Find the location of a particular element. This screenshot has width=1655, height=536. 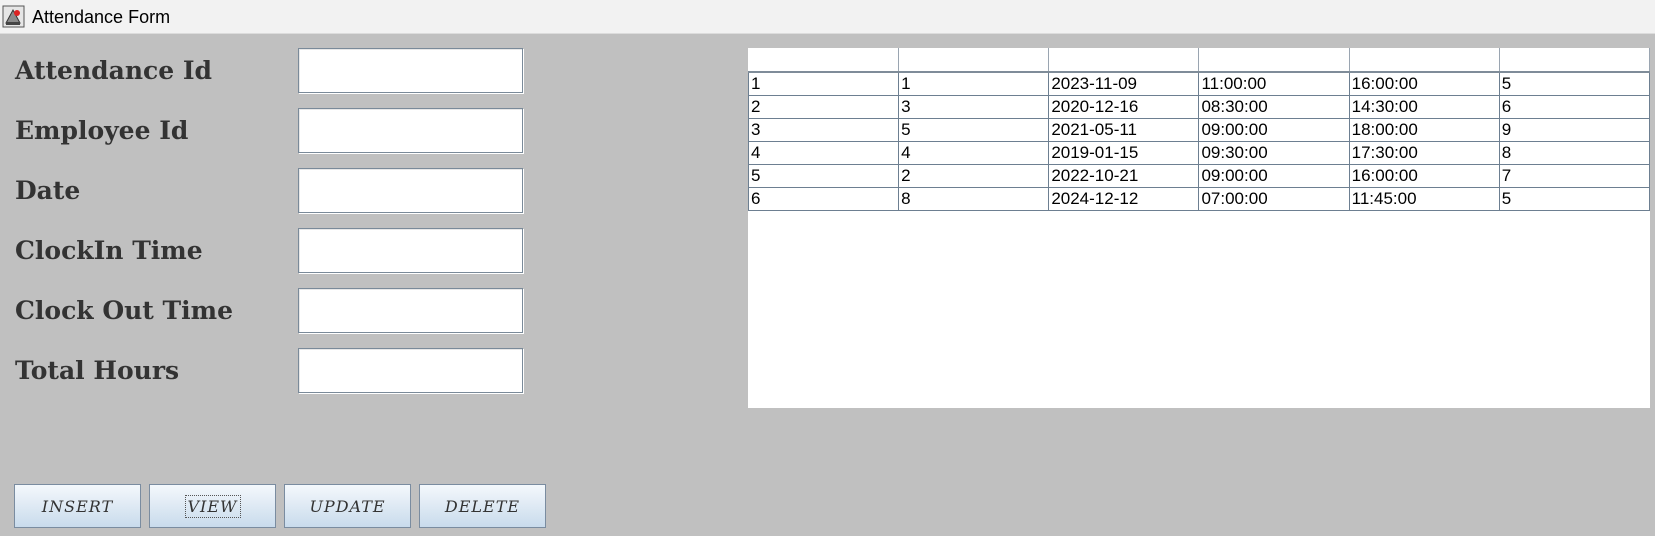

attendance-id-label: Attendance Id is located at coordinates (113, 70).